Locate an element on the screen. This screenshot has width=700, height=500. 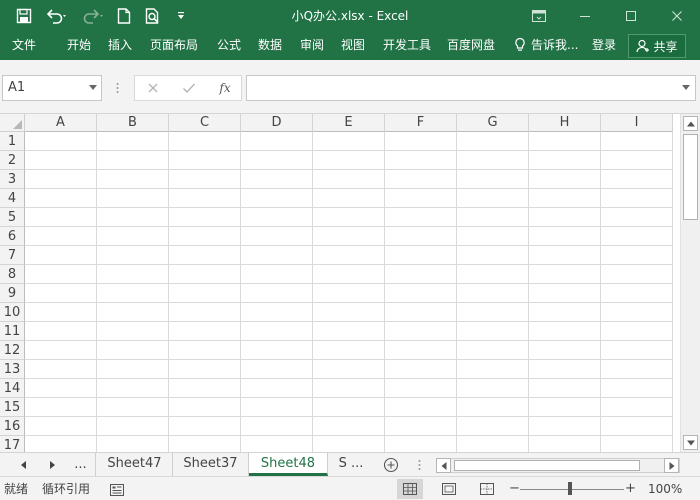
next-sheet-icon is located at coordinates (52, 465).